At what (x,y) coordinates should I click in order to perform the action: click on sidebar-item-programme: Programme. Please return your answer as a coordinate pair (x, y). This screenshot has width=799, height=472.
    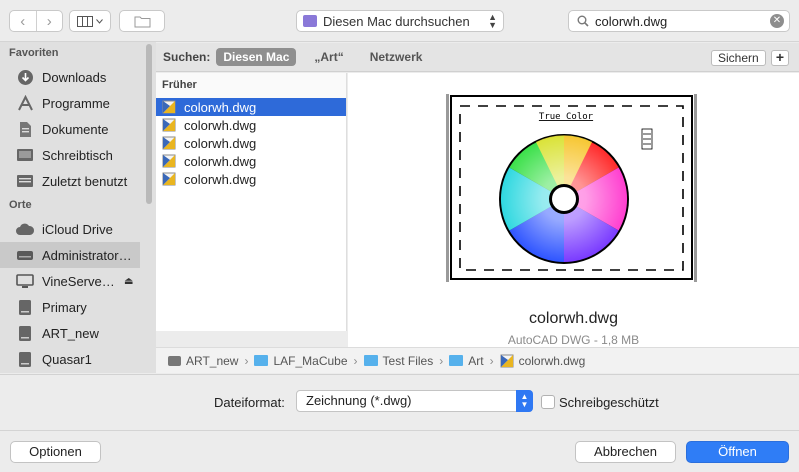
    Looking at the image, I should click on (78, 103).